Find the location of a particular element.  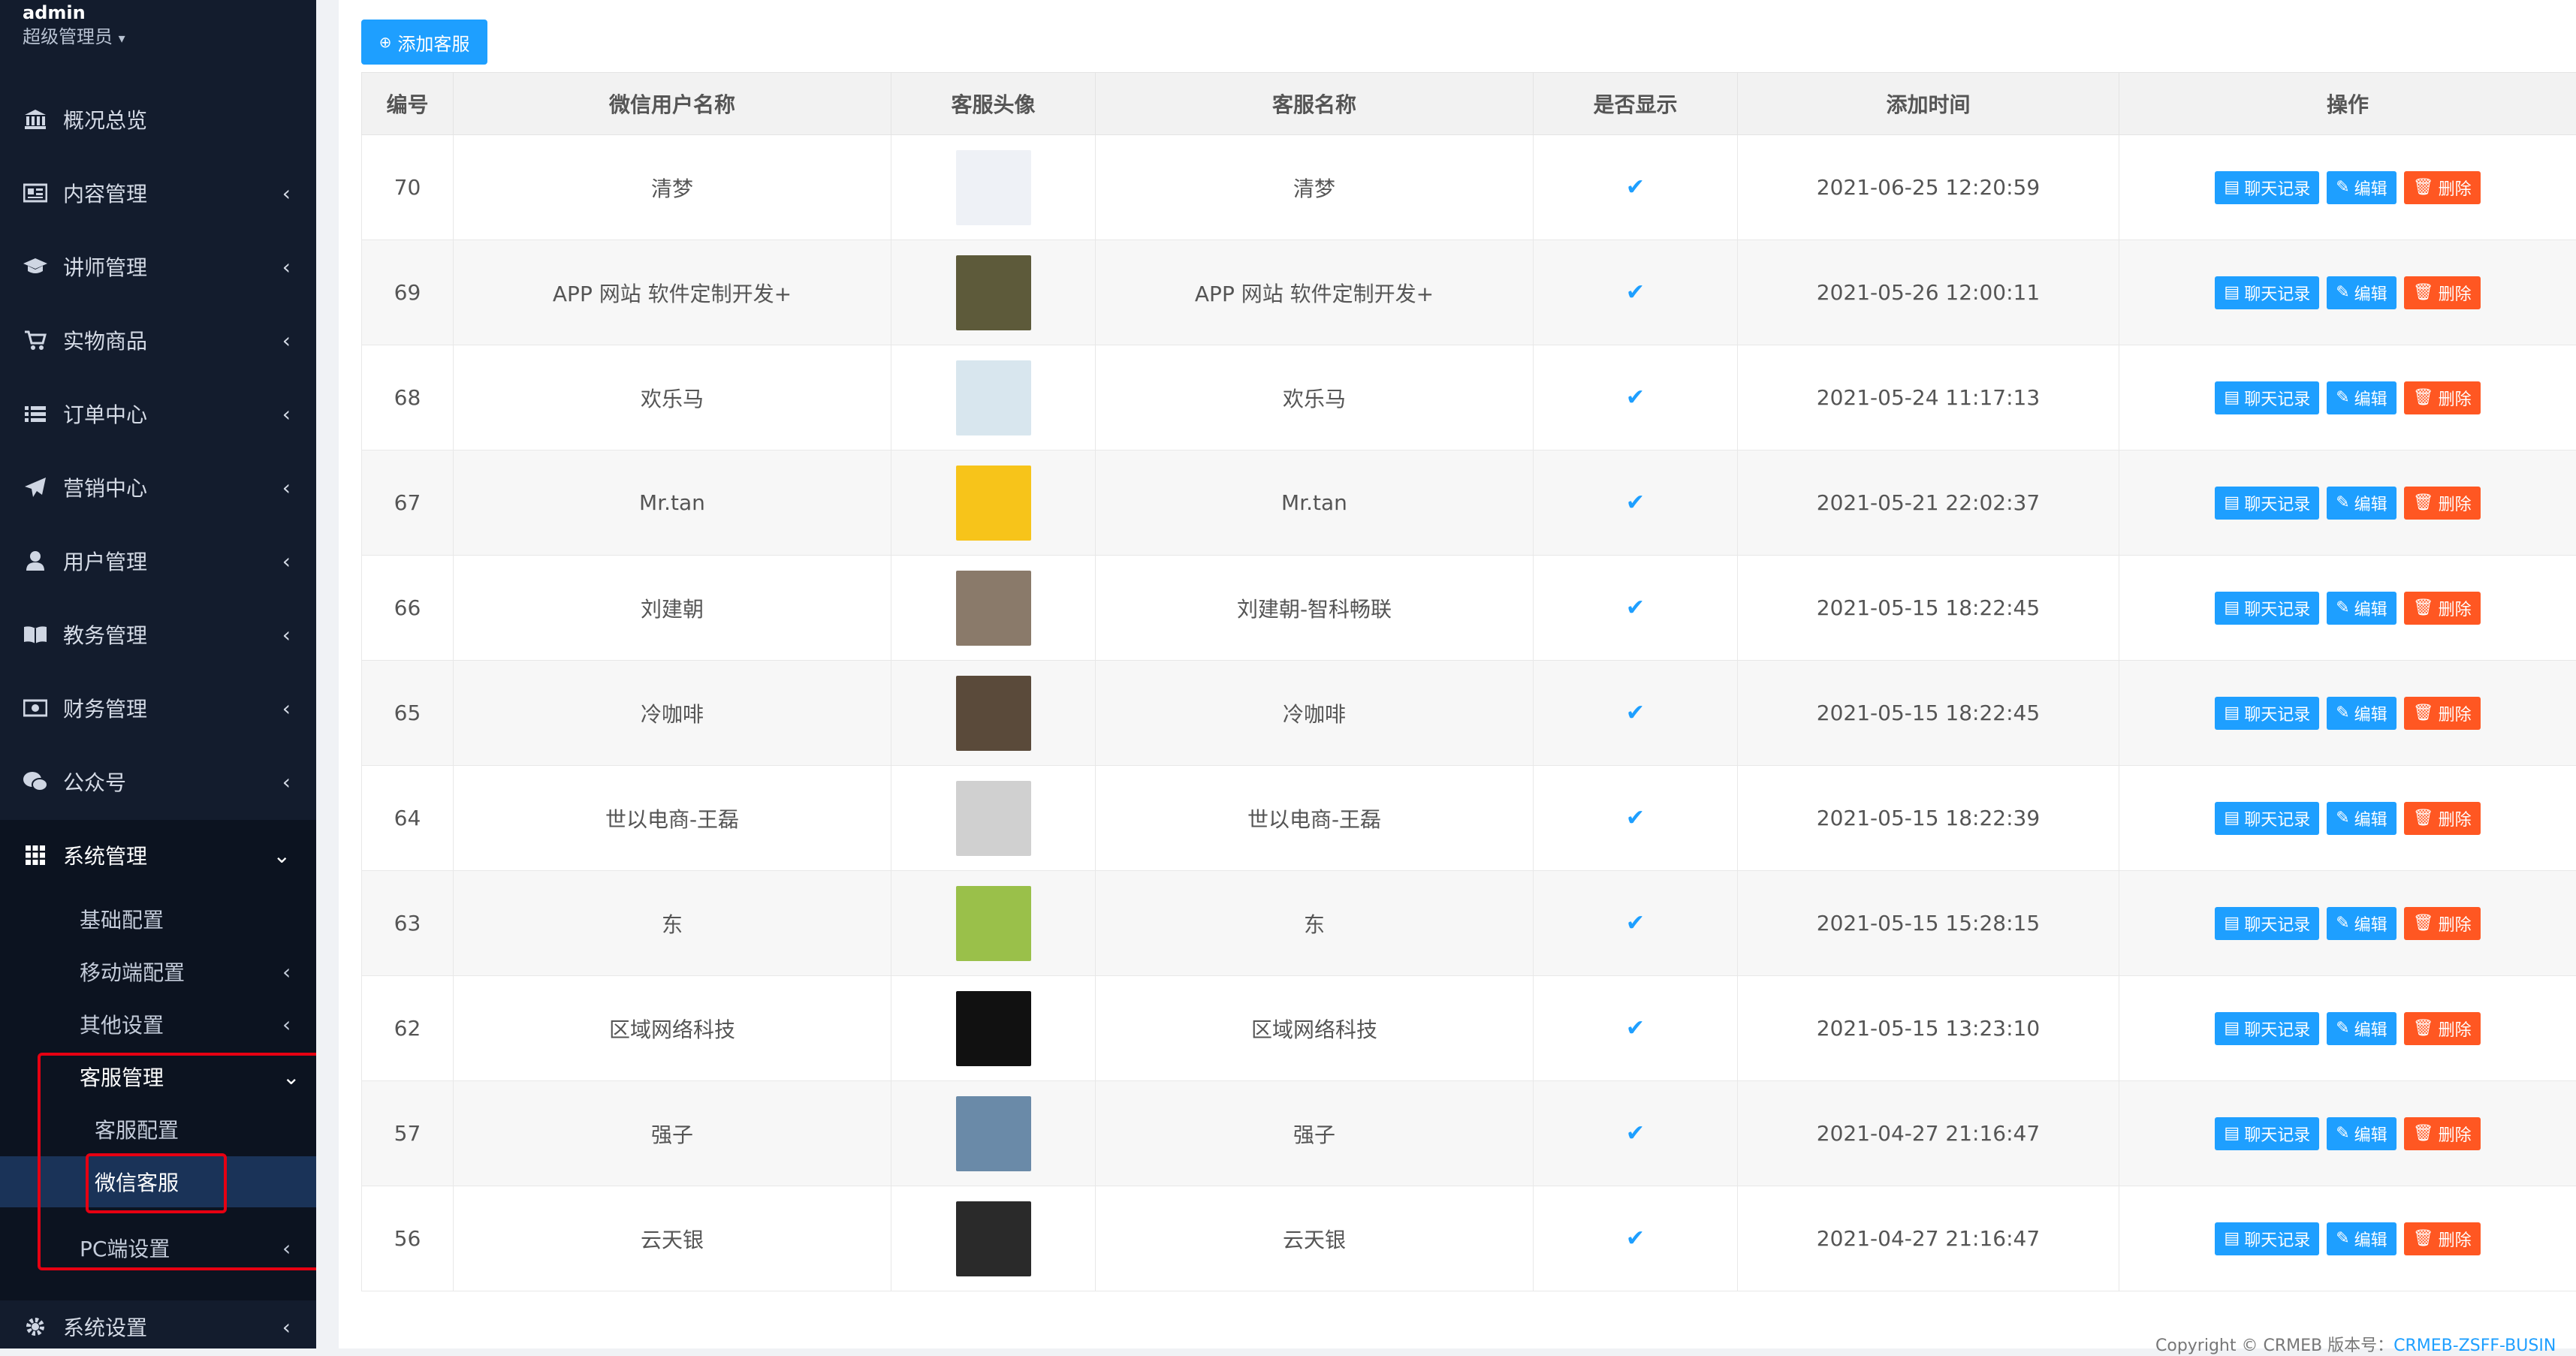

table-row: 65冷咖啡冷咖啡✔2021-05-15 18:22:45▤聊天记录✎编辑🗑删除 is located at coordinates (1469, 713).